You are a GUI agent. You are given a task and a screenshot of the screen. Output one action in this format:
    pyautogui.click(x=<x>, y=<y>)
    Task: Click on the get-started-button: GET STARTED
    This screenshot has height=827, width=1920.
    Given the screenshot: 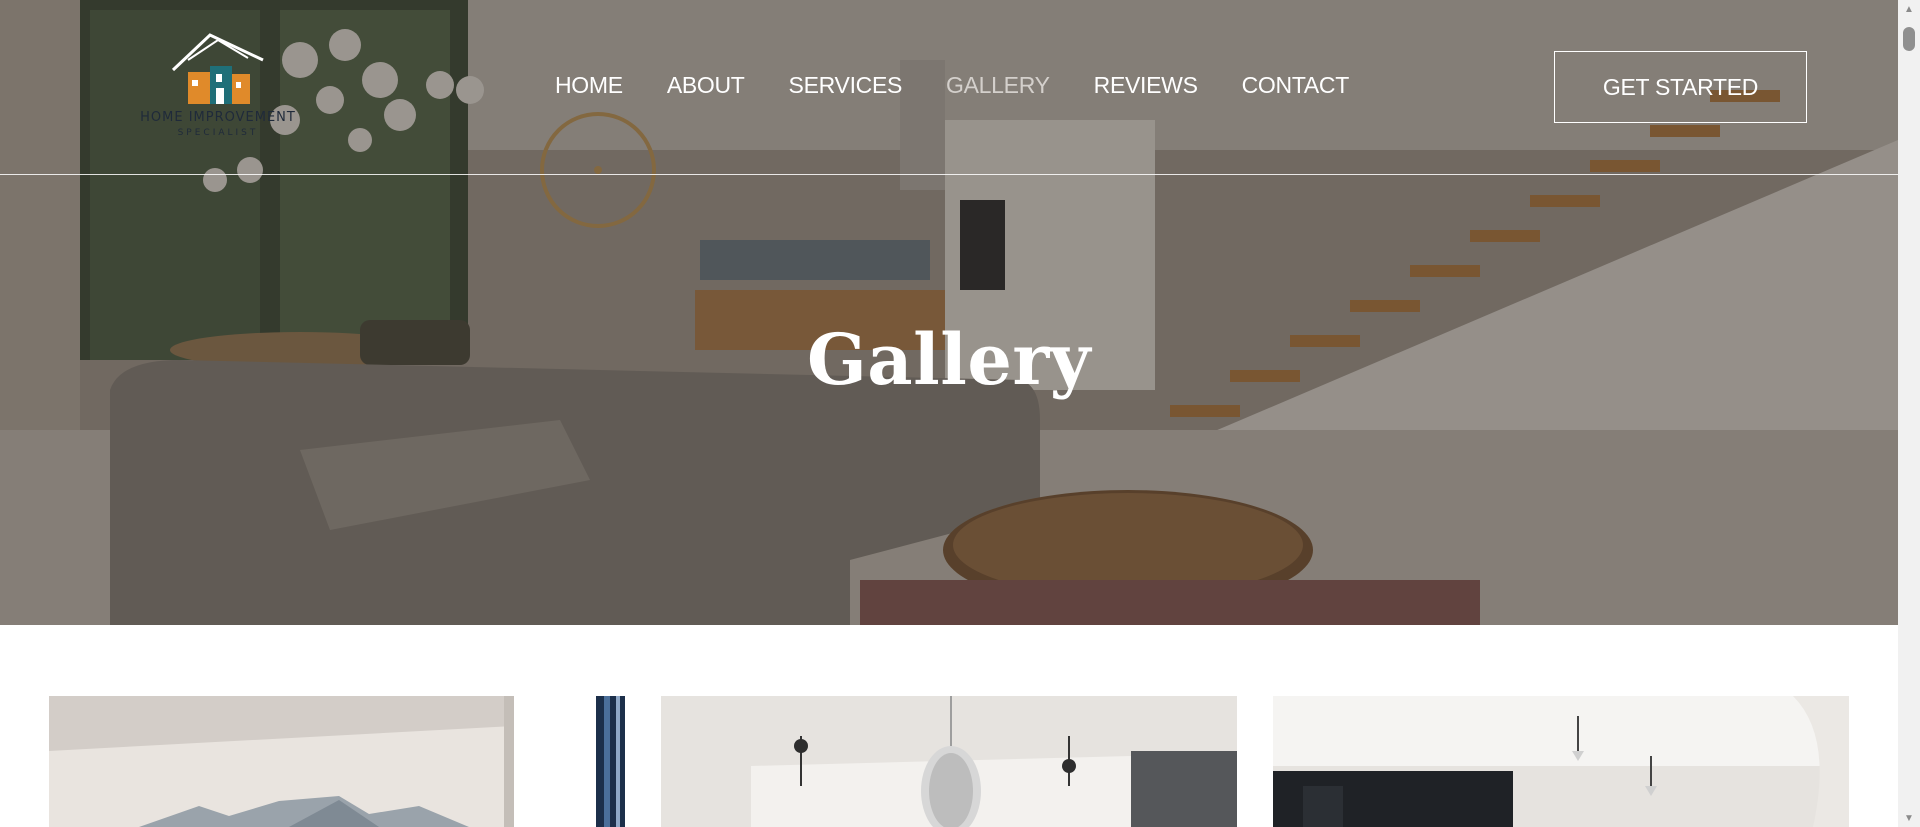 What is the action you would take?
    pyautogui.click(x=1680, y=87)
    